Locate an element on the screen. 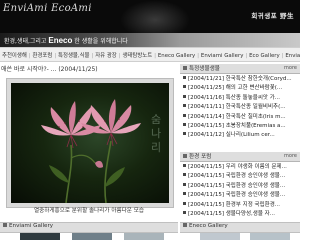 This screenshot has width=320, height=240. gallery-thumbnails is located at coordinates (150, 236).